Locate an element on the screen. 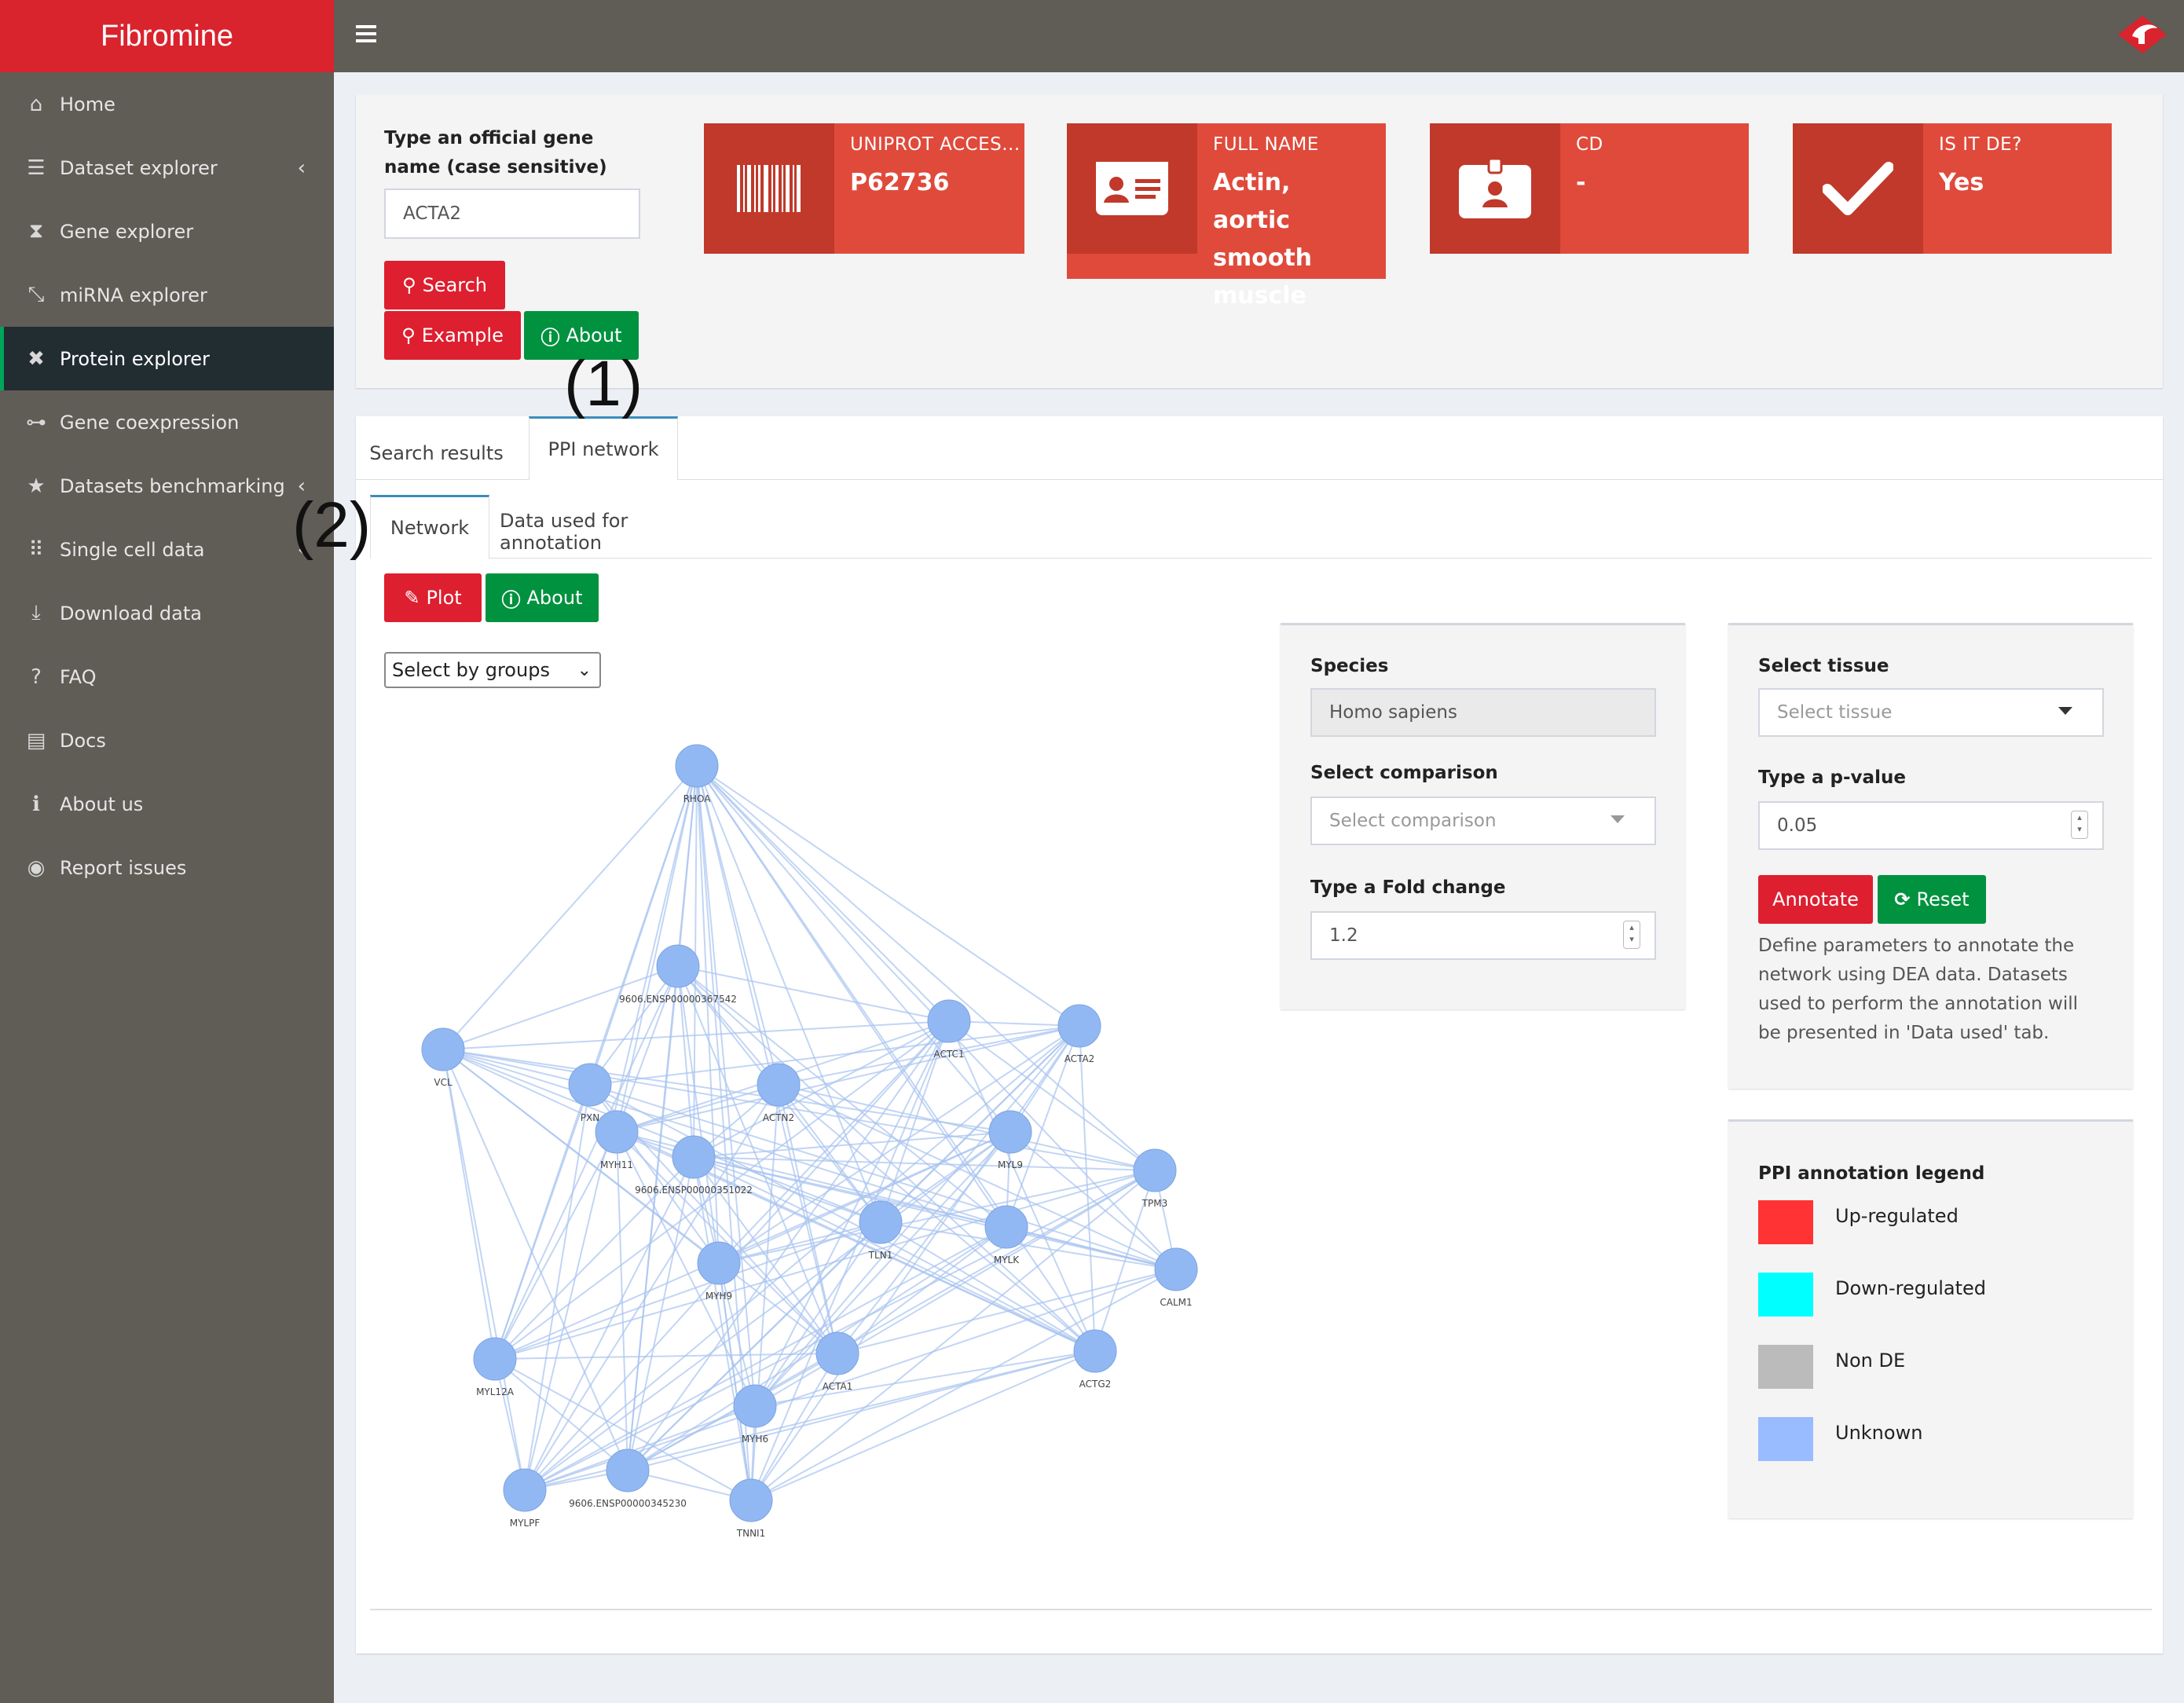 The image size is (2184, 1703). gene-name-input: ACTA2 is located at coordinates (512, 214).